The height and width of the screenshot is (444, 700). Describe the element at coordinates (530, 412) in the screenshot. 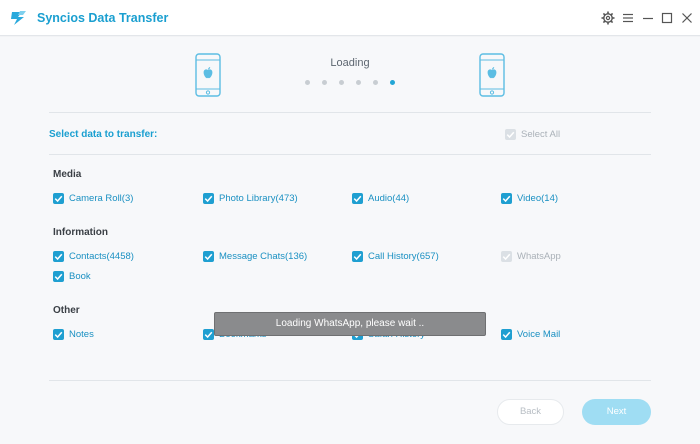

I see `back-button: Back` at that location.